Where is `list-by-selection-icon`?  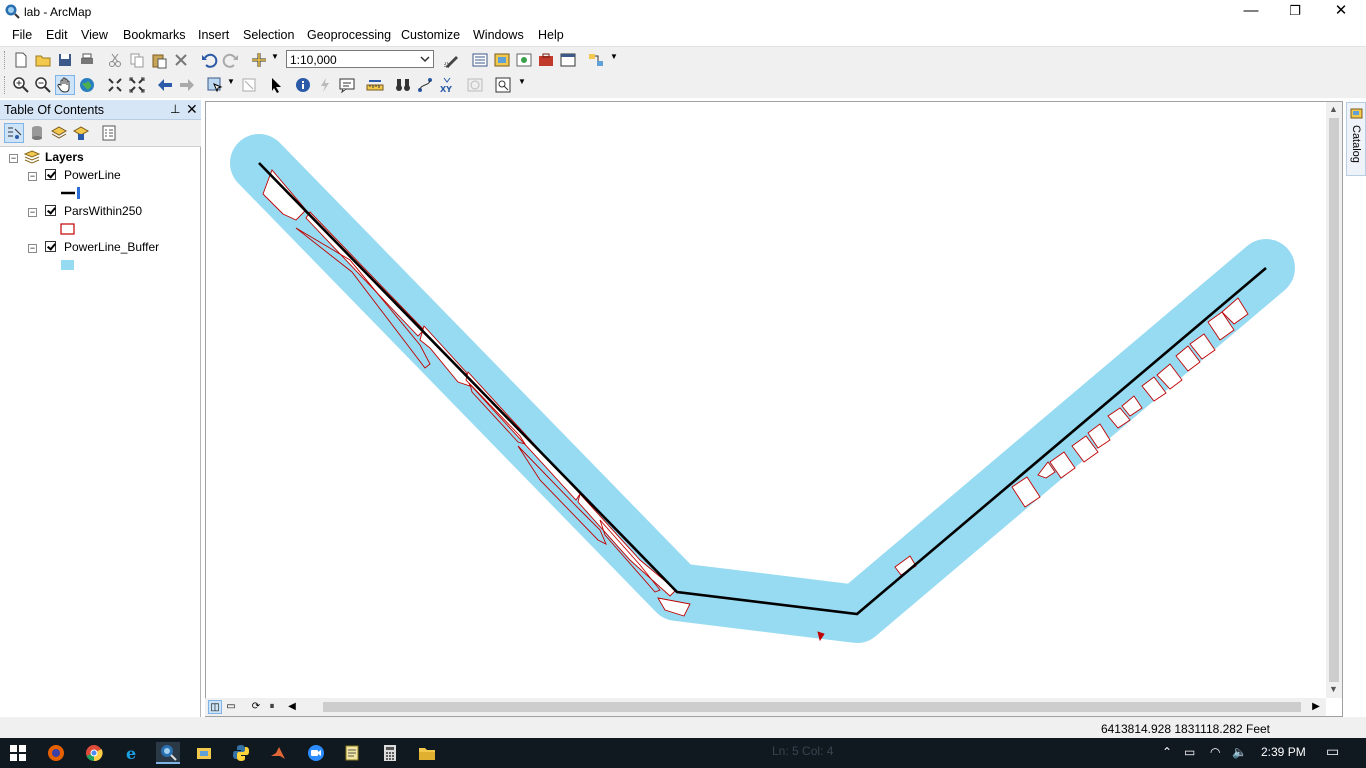 list-by-selection-icon is located at coordinates (81, 133).